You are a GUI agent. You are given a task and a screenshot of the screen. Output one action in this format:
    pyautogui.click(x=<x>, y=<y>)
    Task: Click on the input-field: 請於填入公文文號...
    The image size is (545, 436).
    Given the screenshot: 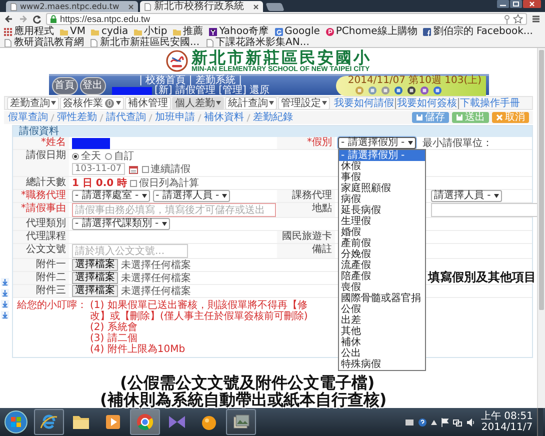 What is the action you would take?
    pyautogui.click(x=130, y=251)
    